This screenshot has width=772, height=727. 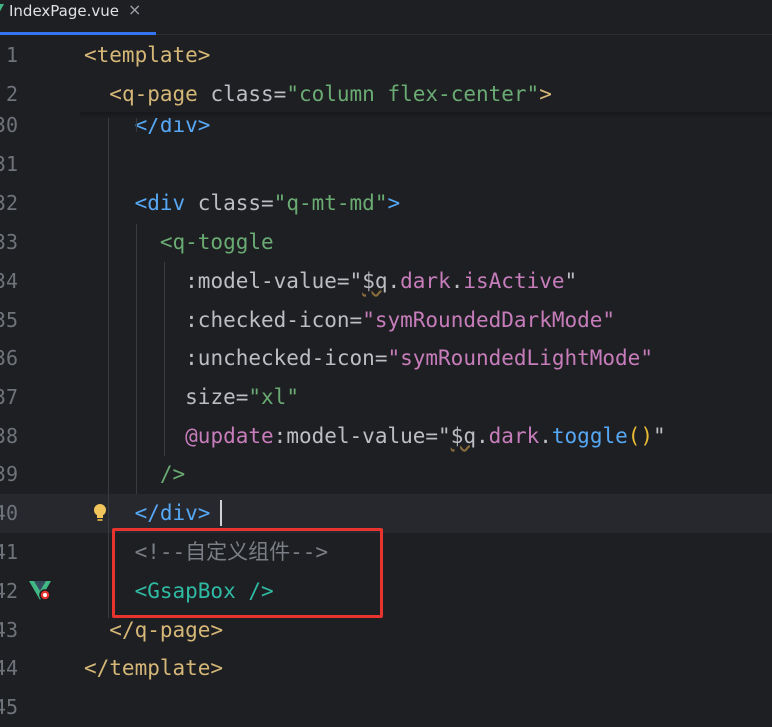 What do you see at coordinates (9, 668) in the screenshot?
I see `line-number: 44` at bounding box center [9, 668].